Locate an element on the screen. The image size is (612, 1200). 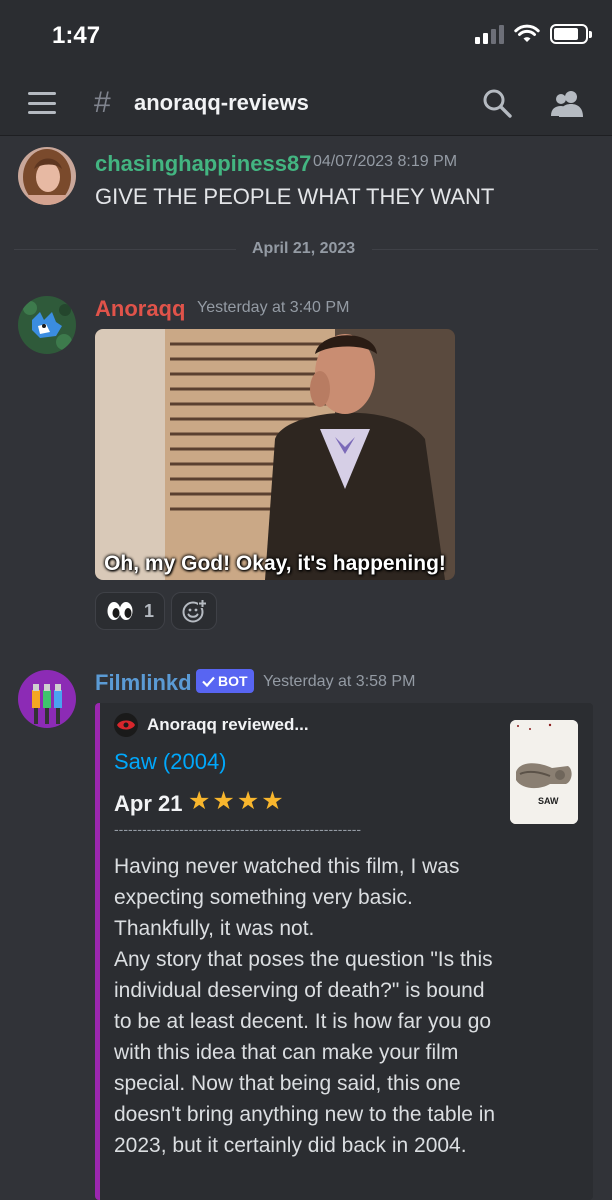
member-list-icon is located at coordinates (567, 103).